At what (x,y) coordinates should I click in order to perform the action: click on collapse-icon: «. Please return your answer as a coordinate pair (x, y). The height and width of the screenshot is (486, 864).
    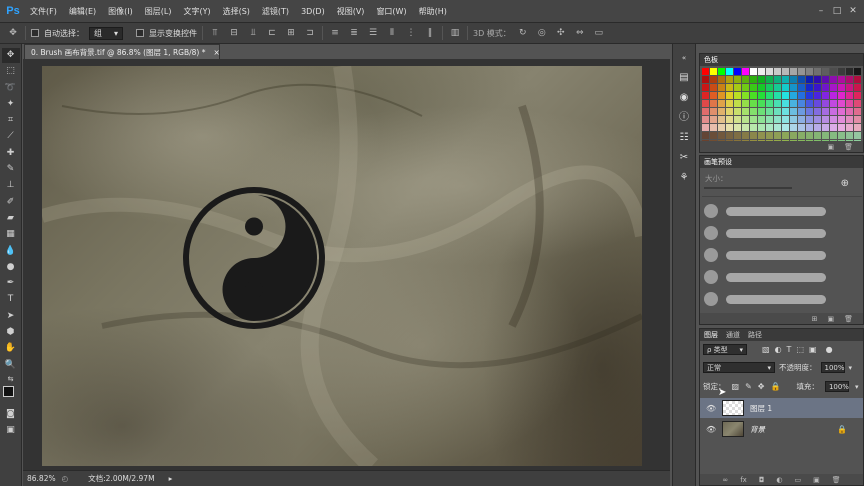
    Looking at the image, I should click on (684, 58).